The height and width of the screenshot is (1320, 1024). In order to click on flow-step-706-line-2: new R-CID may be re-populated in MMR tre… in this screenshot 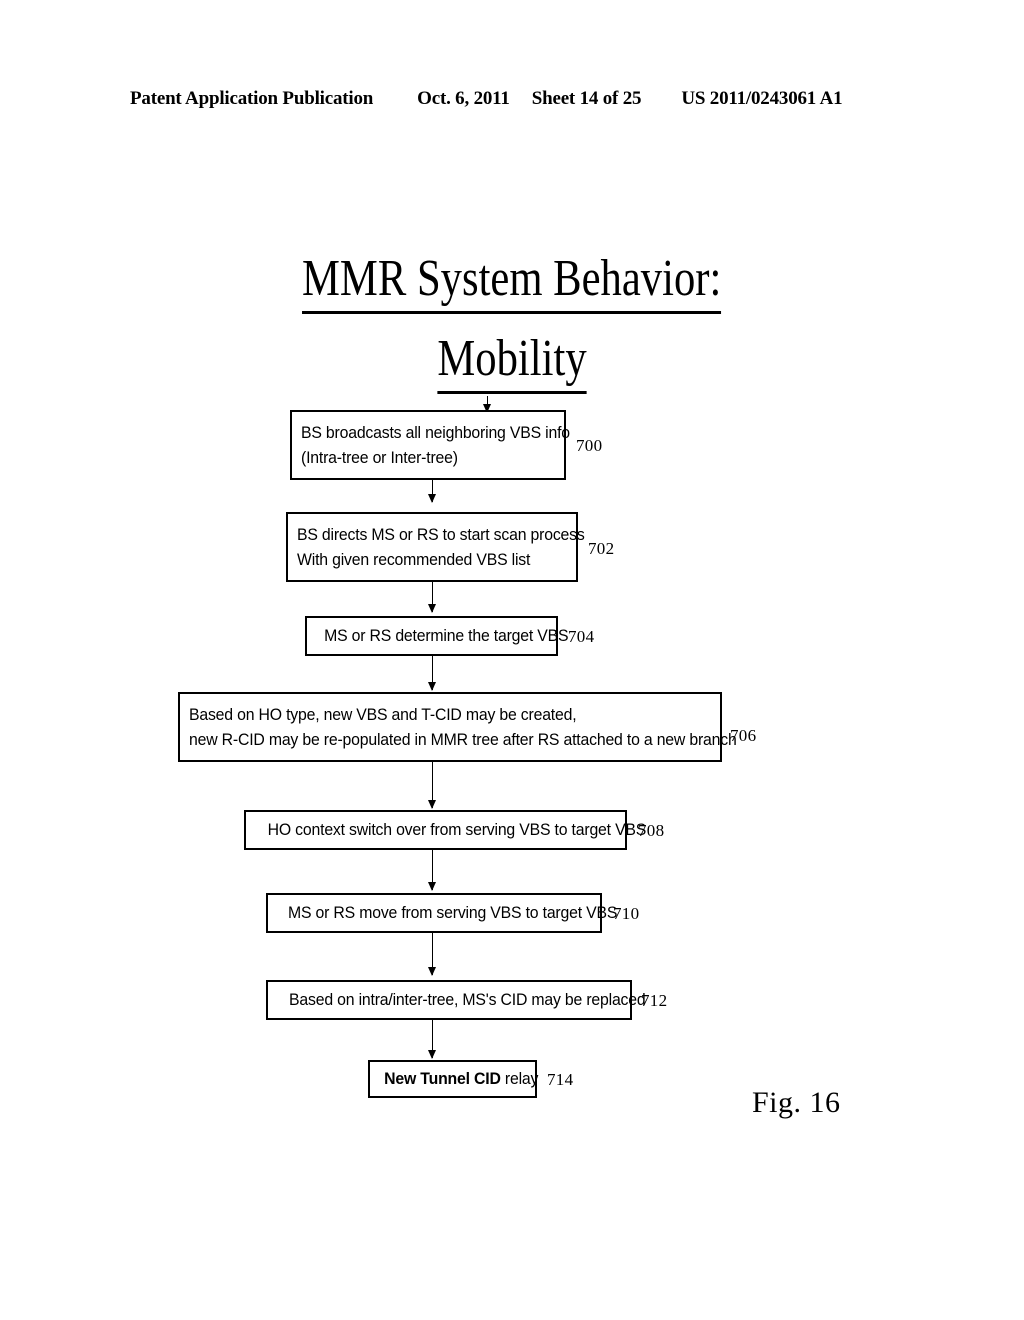, I will do `click(463, 739)`.